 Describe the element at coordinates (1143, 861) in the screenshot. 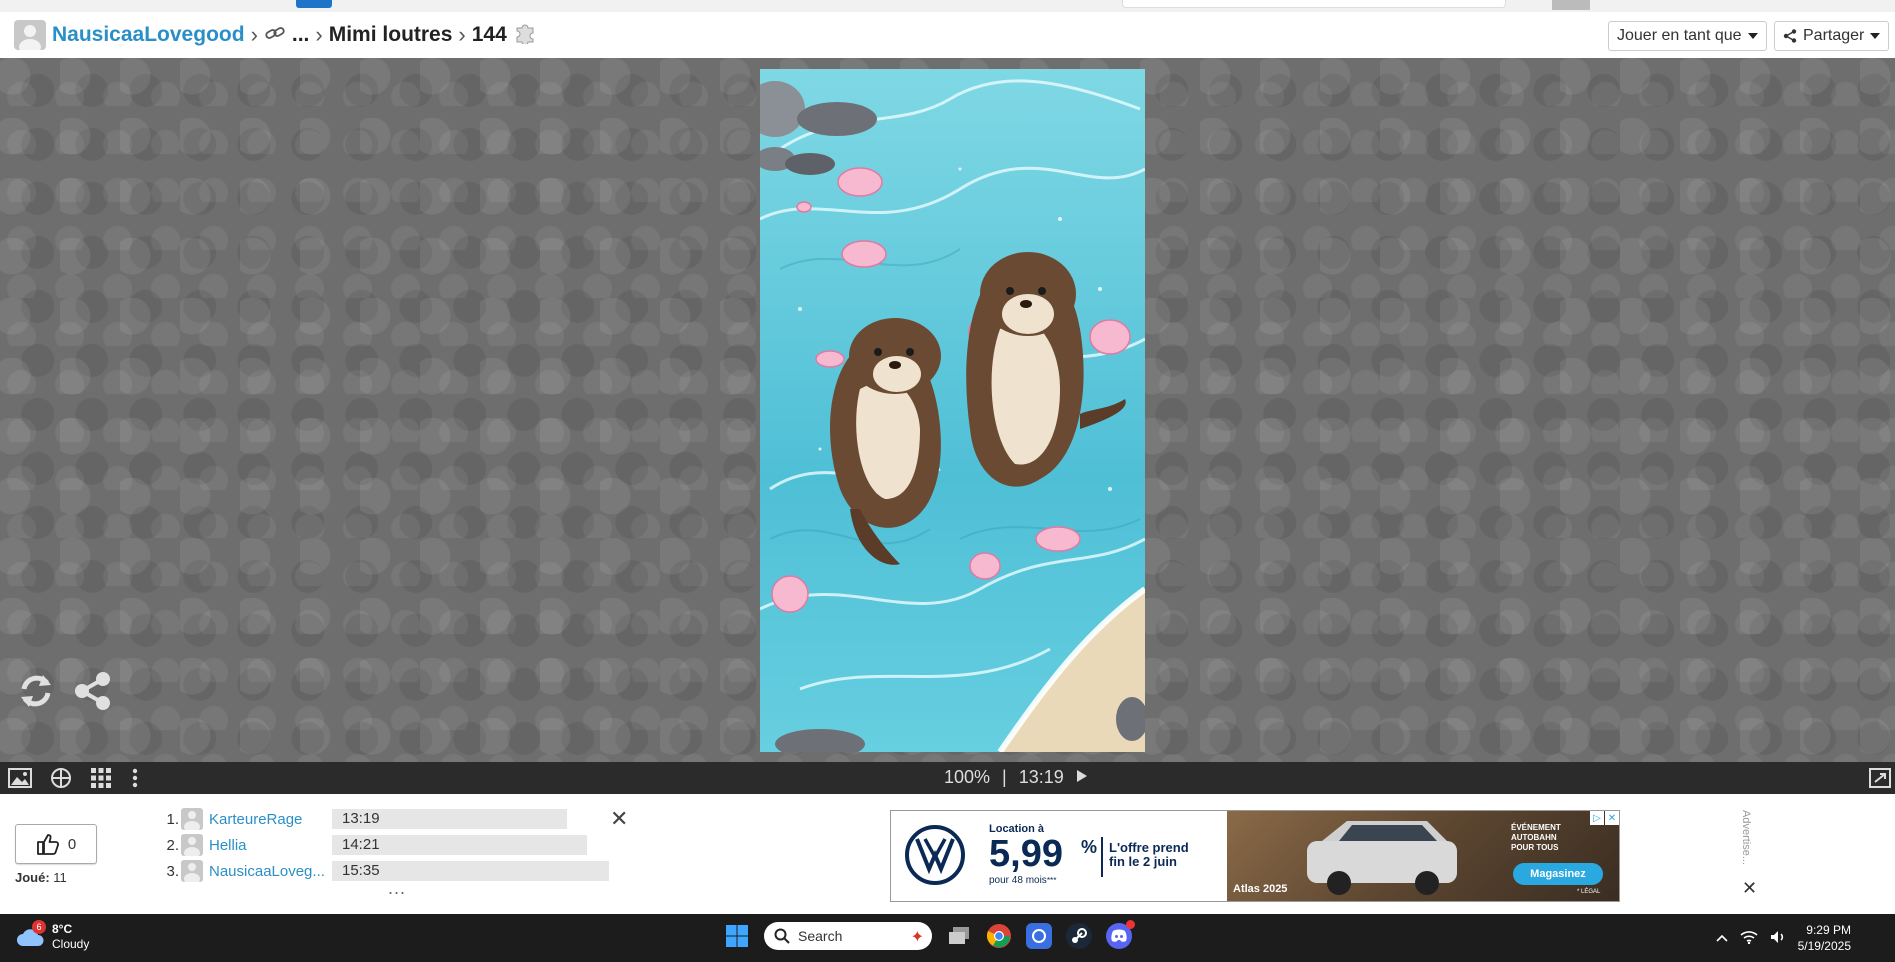

I see `ad-offer-line2: fin le 2 juin` at that location.